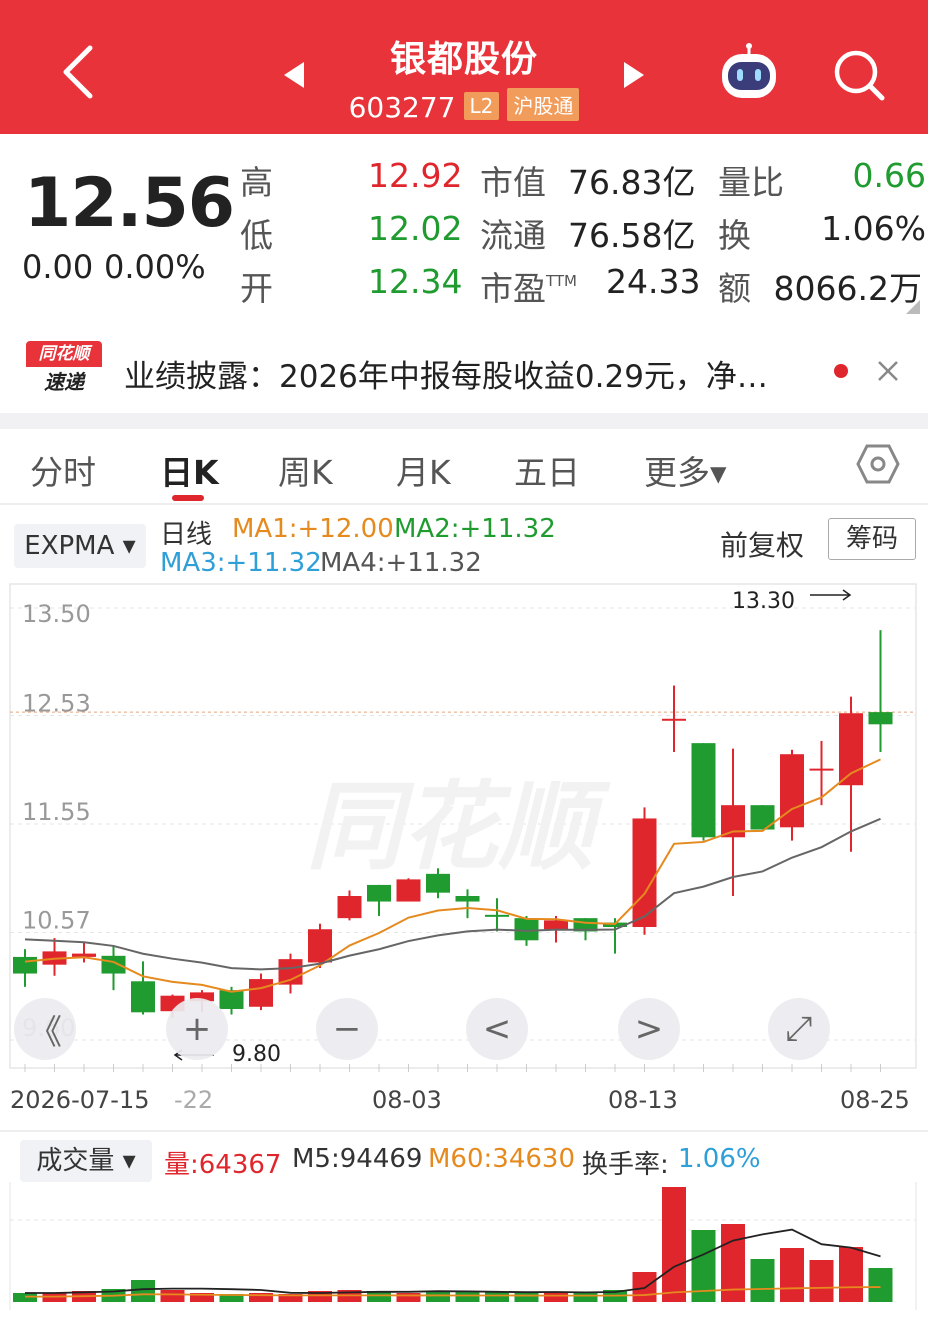  What do you see at coordinates (64, 354) in the screenshot?
I see `logo-top: 同花顺` at bounding box center [64, 354].